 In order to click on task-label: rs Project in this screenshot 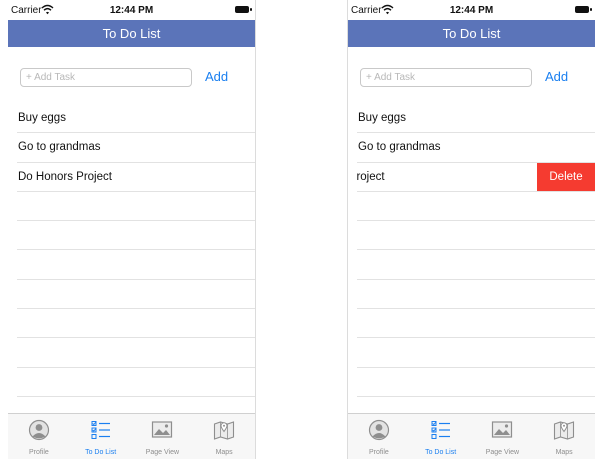, I will do `click(371, 176)`.